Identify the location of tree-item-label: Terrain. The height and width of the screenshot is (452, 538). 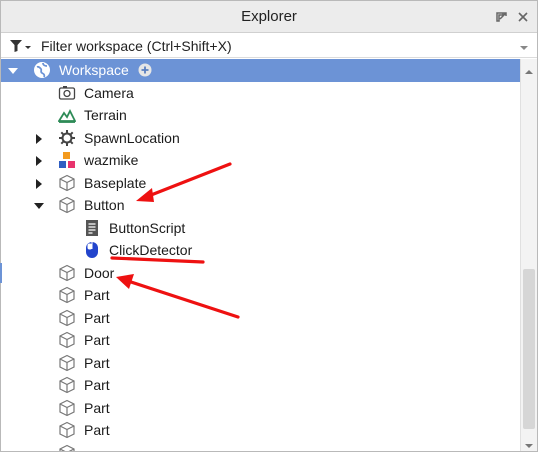
(105, 115).